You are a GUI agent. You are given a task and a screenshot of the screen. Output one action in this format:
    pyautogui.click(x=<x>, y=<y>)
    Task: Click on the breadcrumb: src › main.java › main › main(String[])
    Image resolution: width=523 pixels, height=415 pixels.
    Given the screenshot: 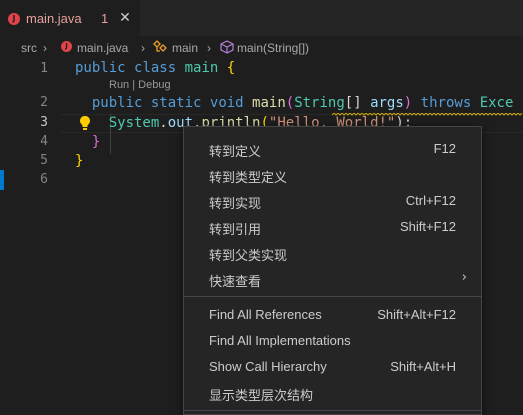 What is the action you would take?
    pyautogui.click(x=261, y=47)
    